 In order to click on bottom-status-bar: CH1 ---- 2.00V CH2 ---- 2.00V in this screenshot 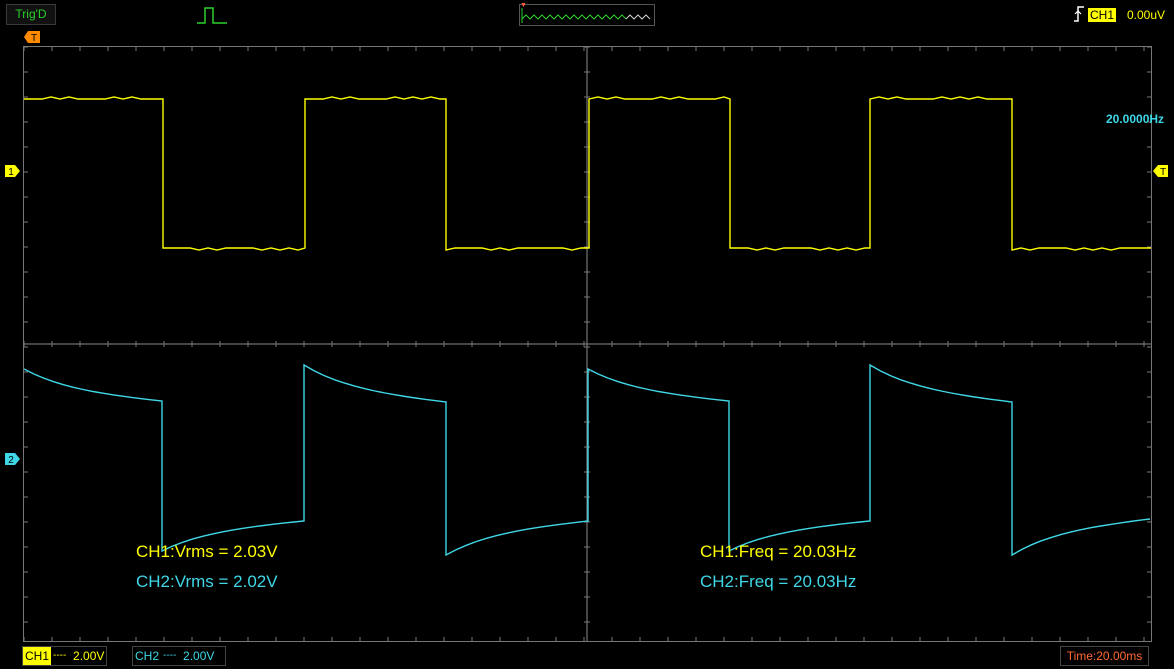, I will do `click(587, 656)`.